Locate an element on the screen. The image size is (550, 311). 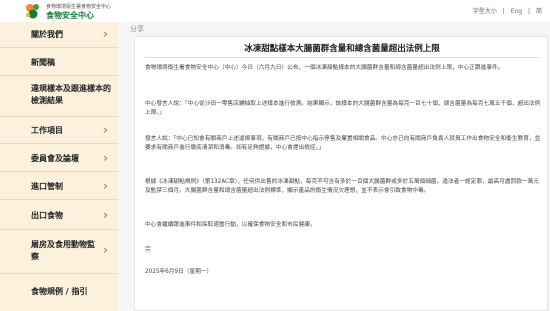
article-date: 2025年6月9日（星期一） is located at coordinates (179, 272).